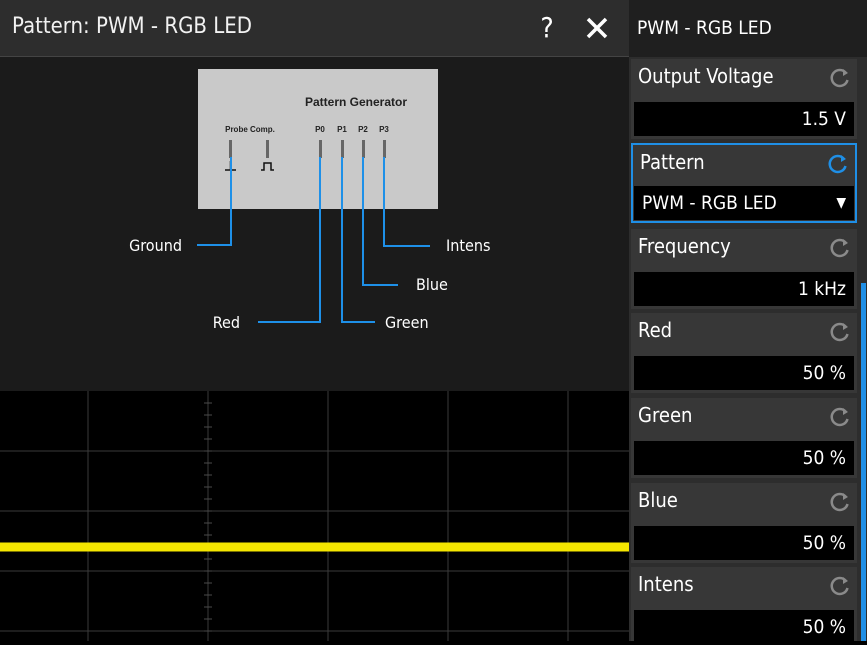 The image size is (867, 645). Describe the element at coordinates (748, 28) in the screenshot. I see `panel-title: PWM - RGB LED` at that location.